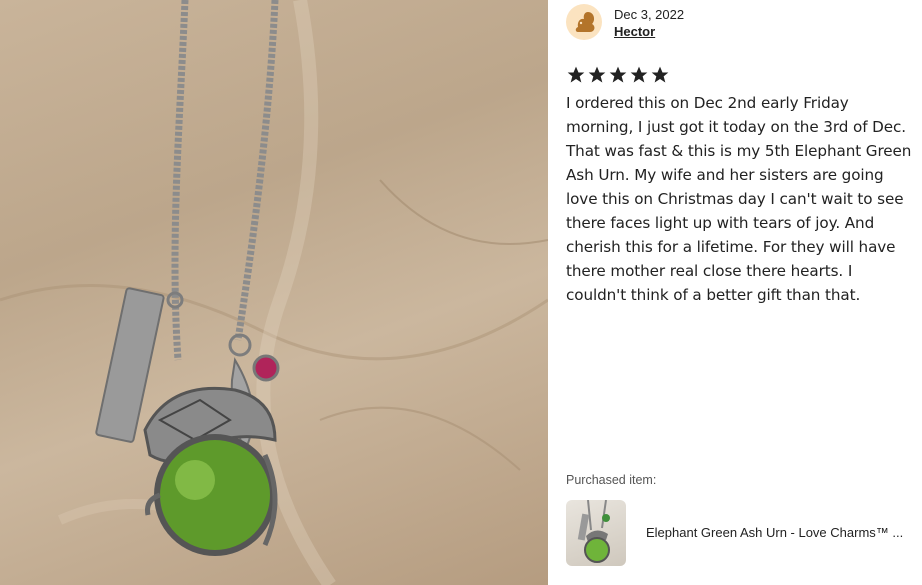  I want to click on purchased-item-thumbnail, so click(596, 533).